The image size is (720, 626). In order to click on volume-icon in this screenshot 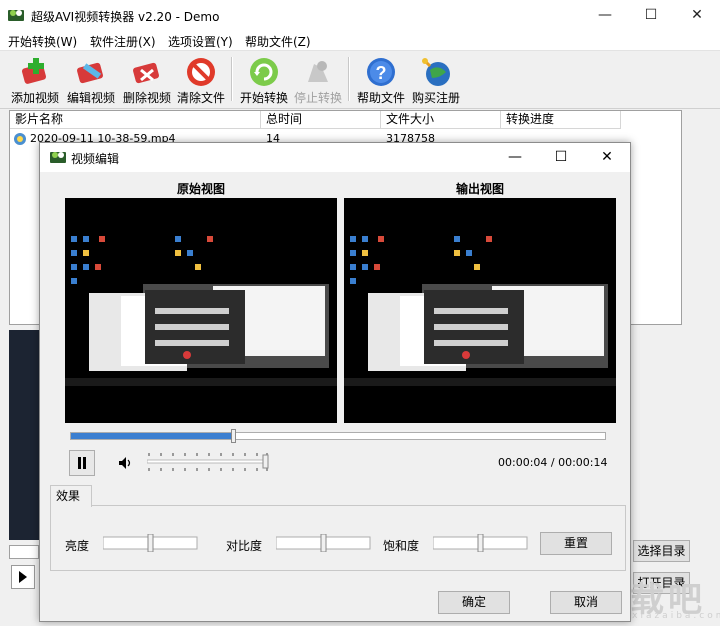, I will do `click(125, 463)`.